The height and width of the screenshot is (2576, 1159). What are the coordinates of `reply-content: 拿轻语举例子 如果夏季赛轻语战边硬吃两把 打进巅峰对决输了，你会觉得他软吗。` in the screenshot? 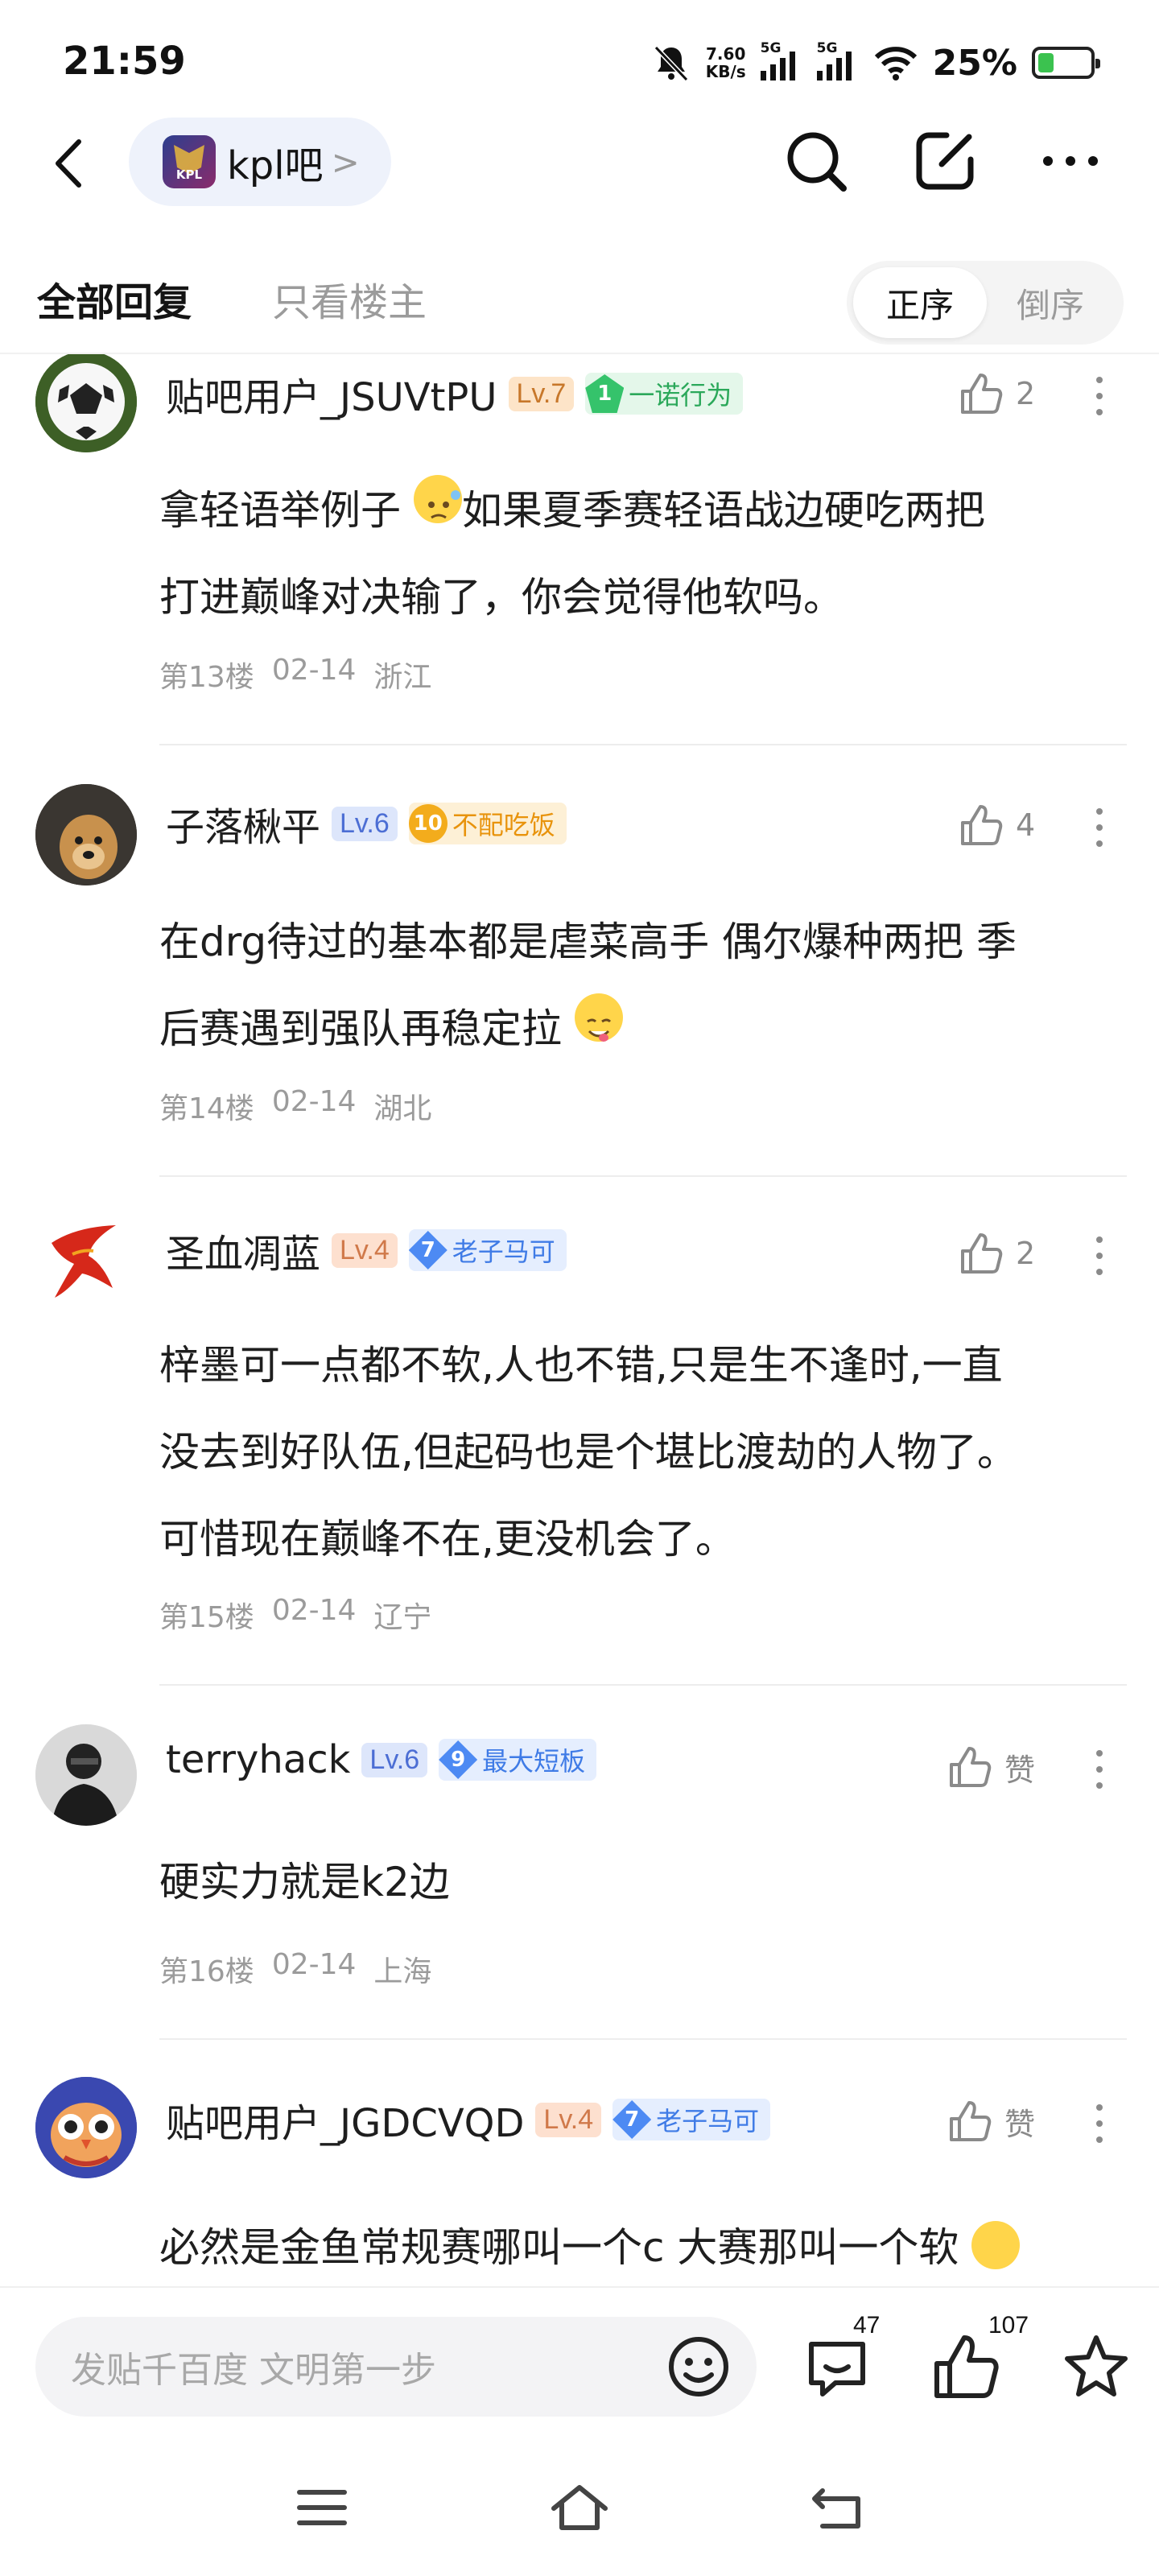 It's located at (630, 554).